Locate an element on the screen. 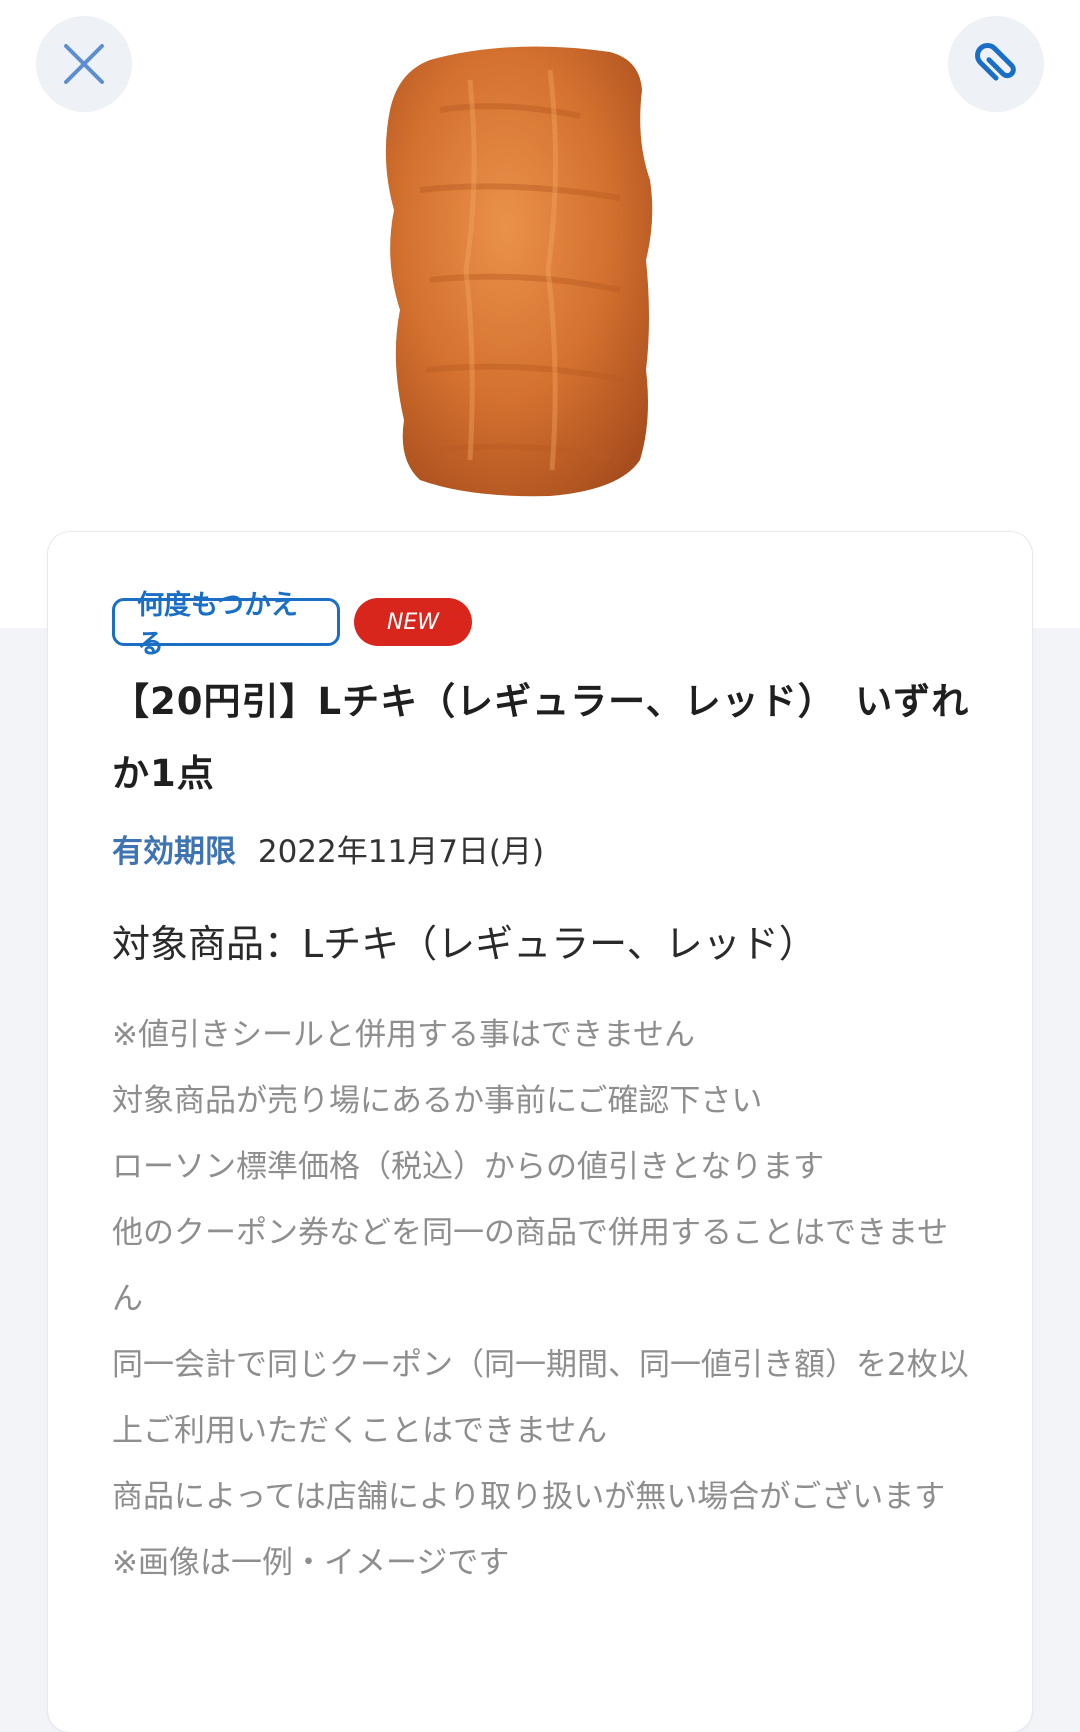  paperclip-icon is located at coordinates (995, 62).